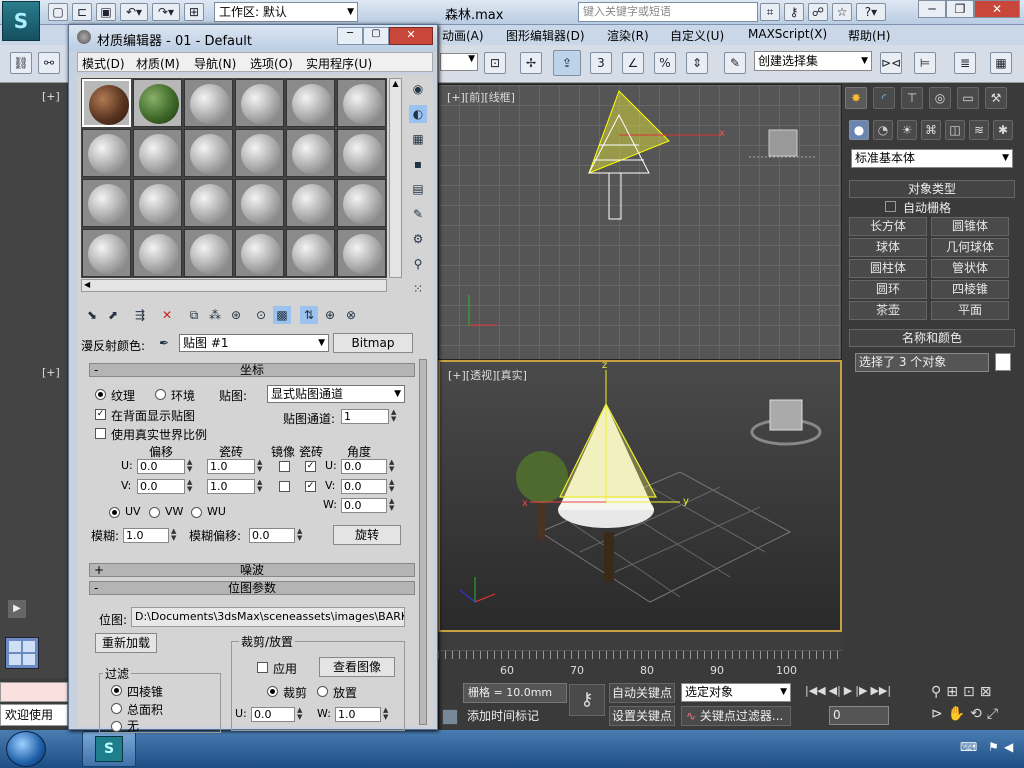 The height and width of the screenshot is (768, 1024). Describe the element at coordinates (301, 535) in the screenshot. I see `blur-offset-spinner: ▲ ▼` at that location.